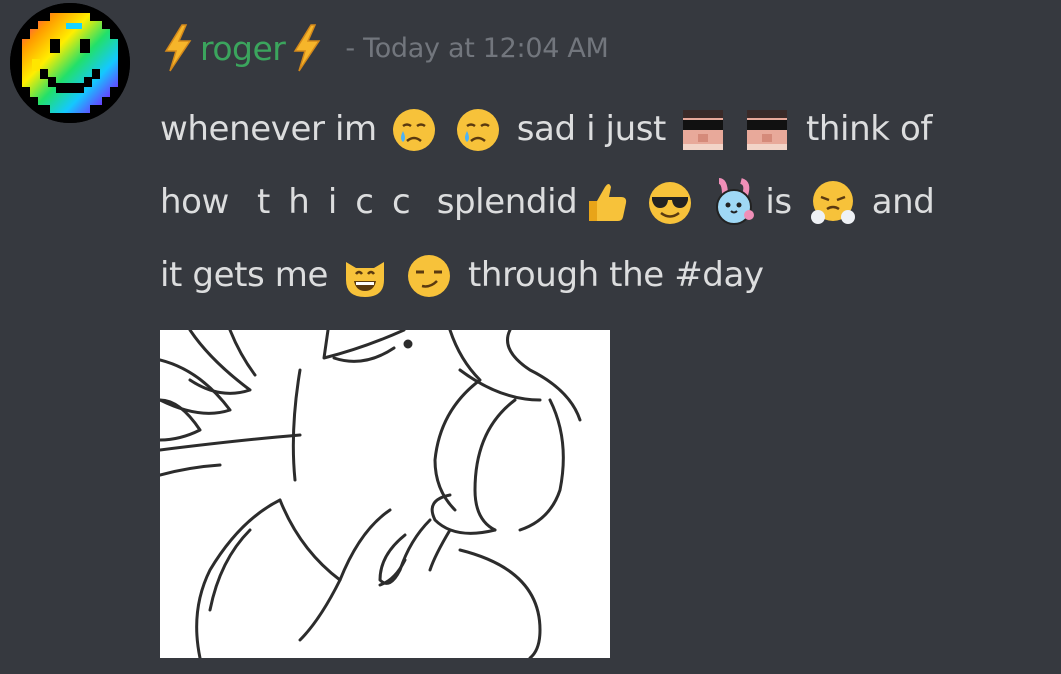 This screenshot has height=674, width=1061. What do you see at coordinates (670, 202) in the screenshot?
I see `smiling-face-with-sunglasses-emoji` at bounding box center [670, 202].